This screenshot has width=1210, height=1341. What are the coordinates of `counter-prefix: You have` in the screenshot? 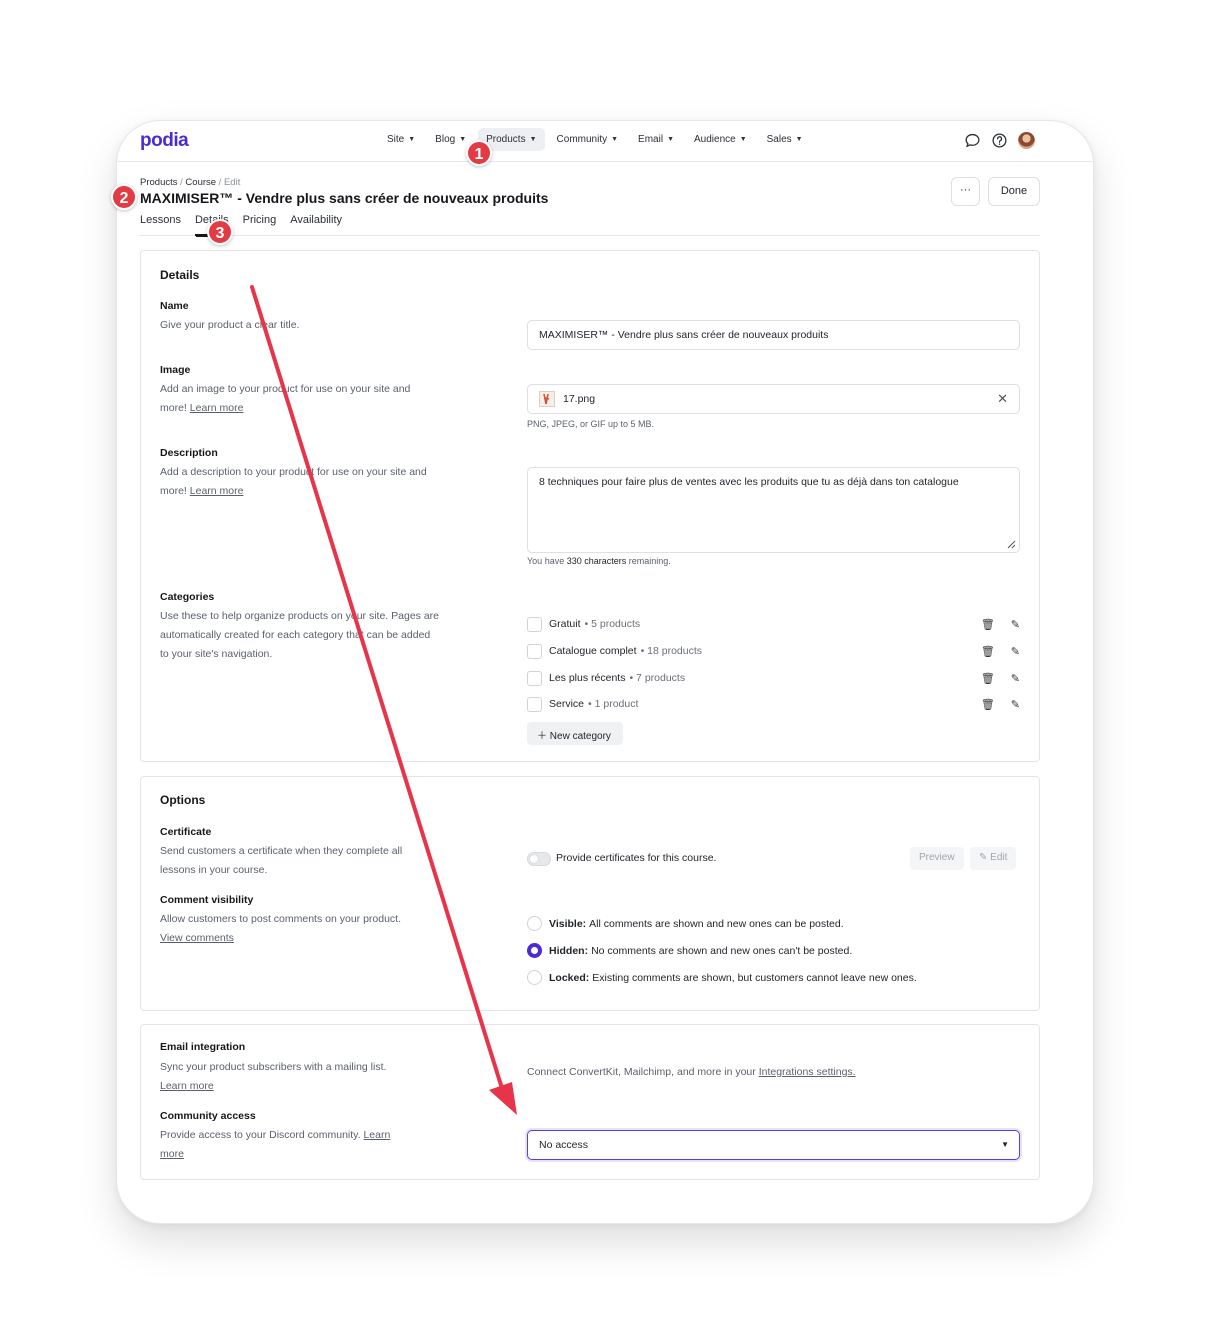 It's located at (547, 561).